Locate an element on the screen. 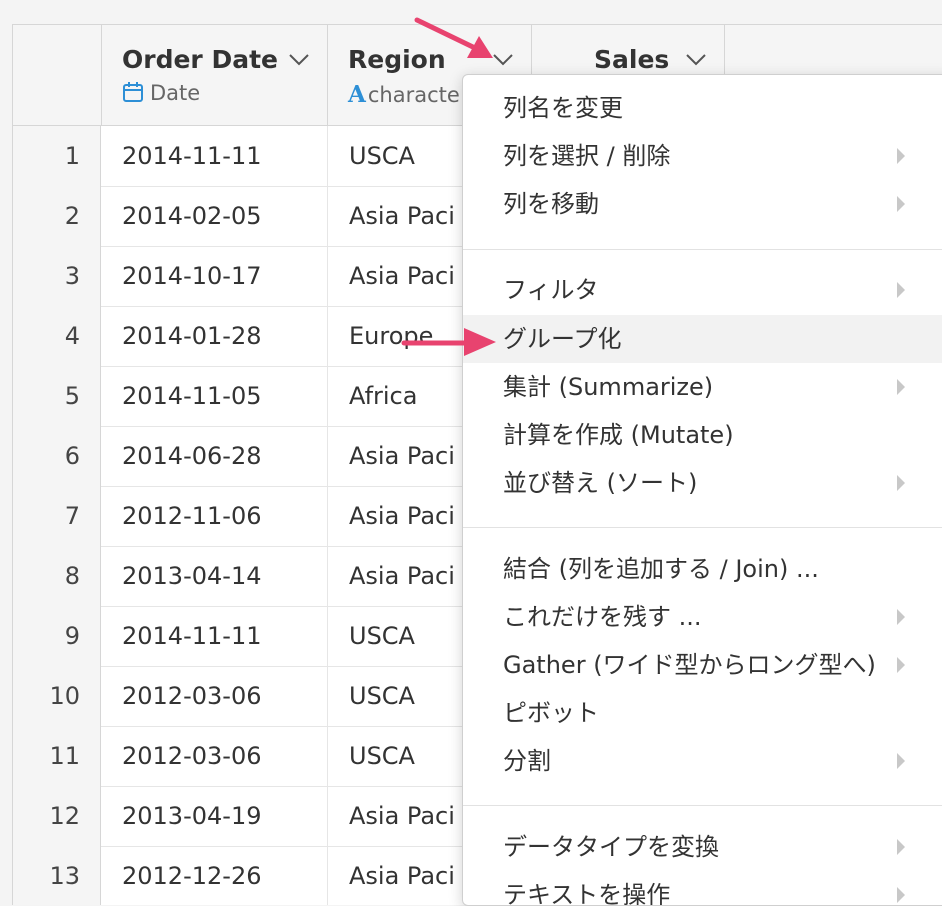  menu-item-label: 列を移動 is located at coordinates (551, 204).